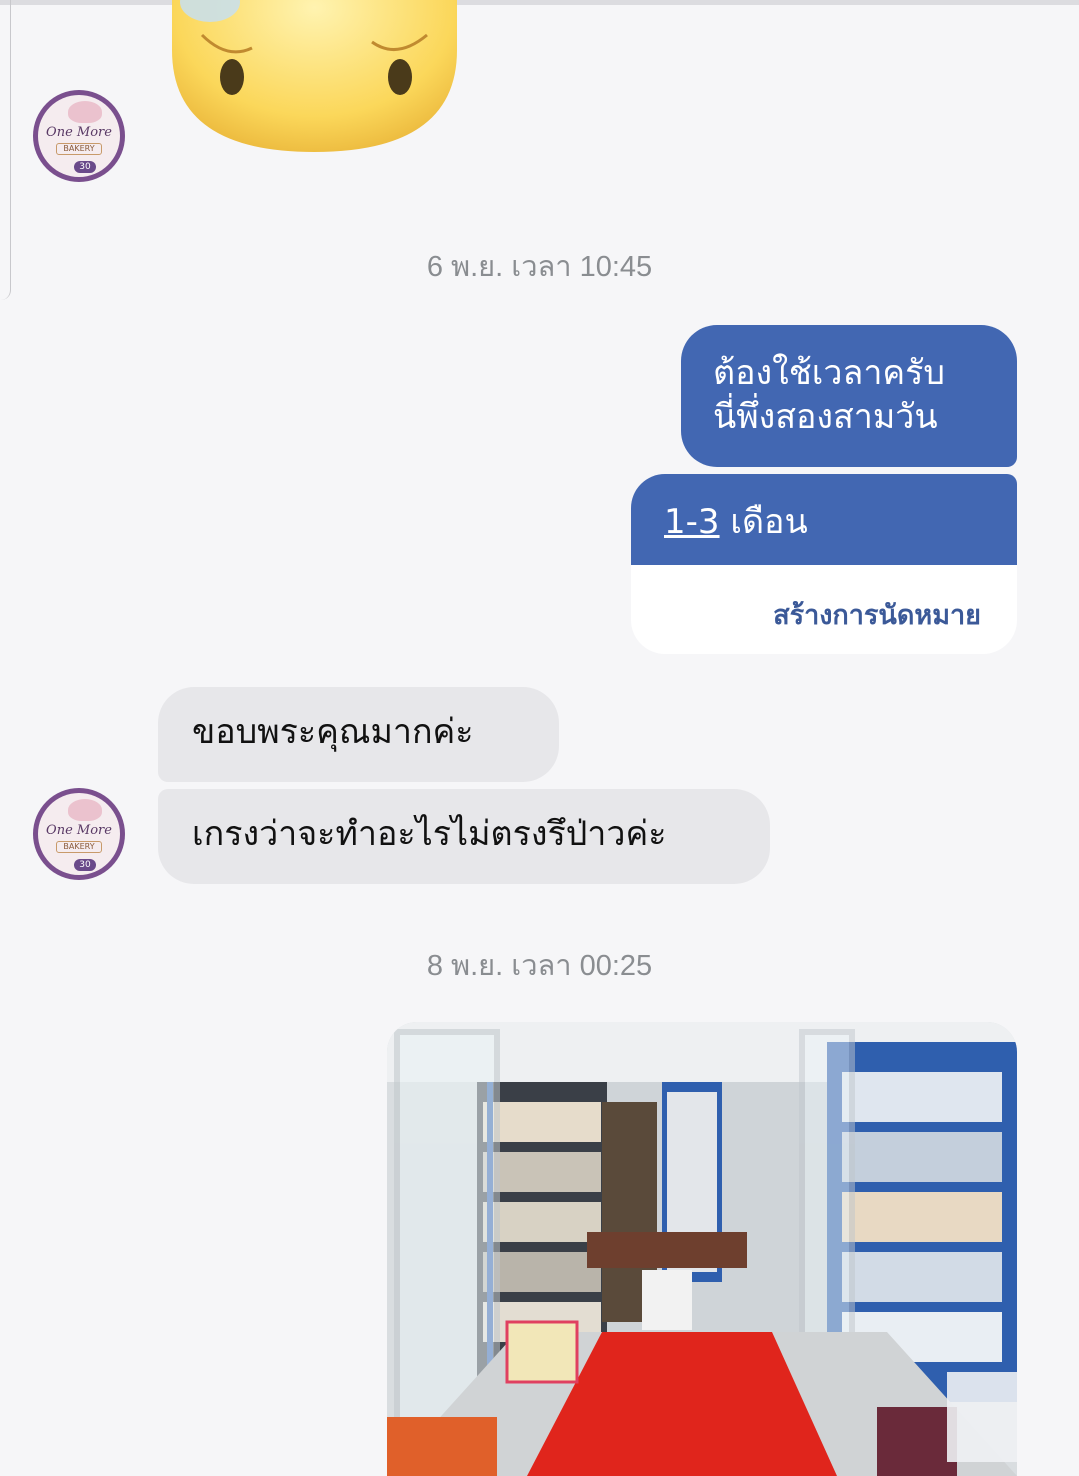 Image resolution: width=1079 pixels, height=1476 pixels. What do you see at coordinates (539, 267) in the screenshot?
I see `timestamp: 6 พ.ย. เวลา 10:45` at bounding box center [539, 267].